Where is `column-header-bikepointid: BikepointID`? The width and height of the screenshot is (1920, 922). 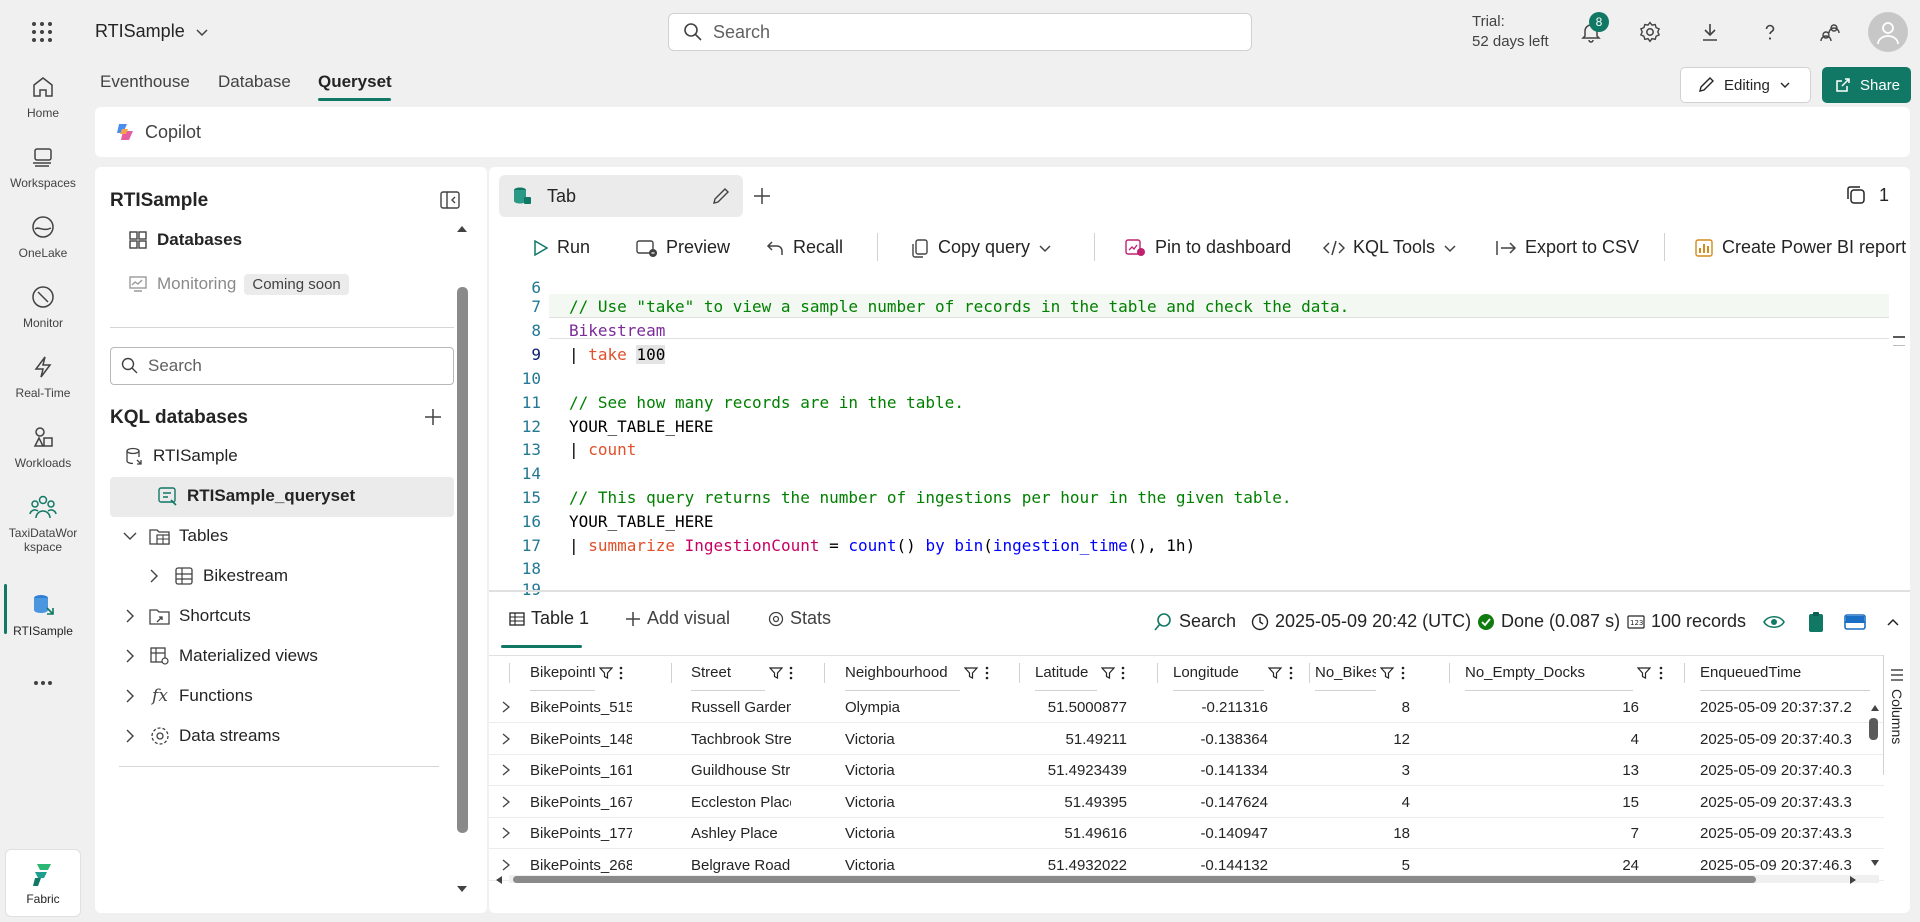 column-header-bikepointid: BikepointID is located at coordinates (562, 673).